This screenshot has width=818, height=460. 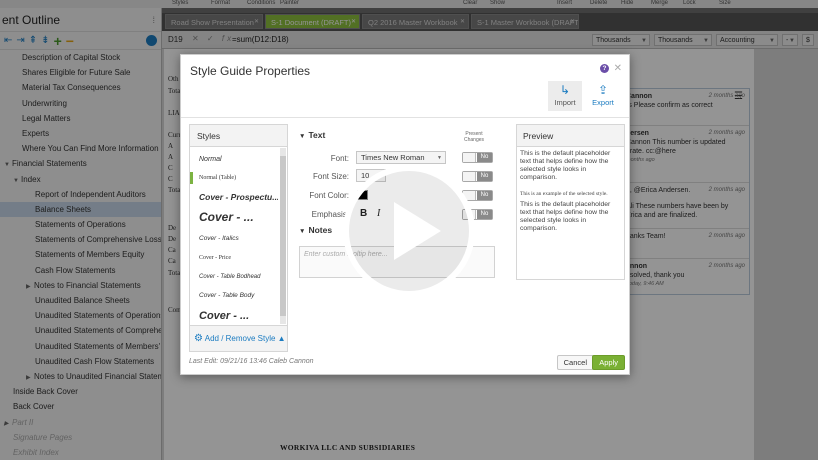 What do you see at coordinates (570, 136) in the screenshot?
I see `preview-header: Preview` at bounding box center [570, 136].